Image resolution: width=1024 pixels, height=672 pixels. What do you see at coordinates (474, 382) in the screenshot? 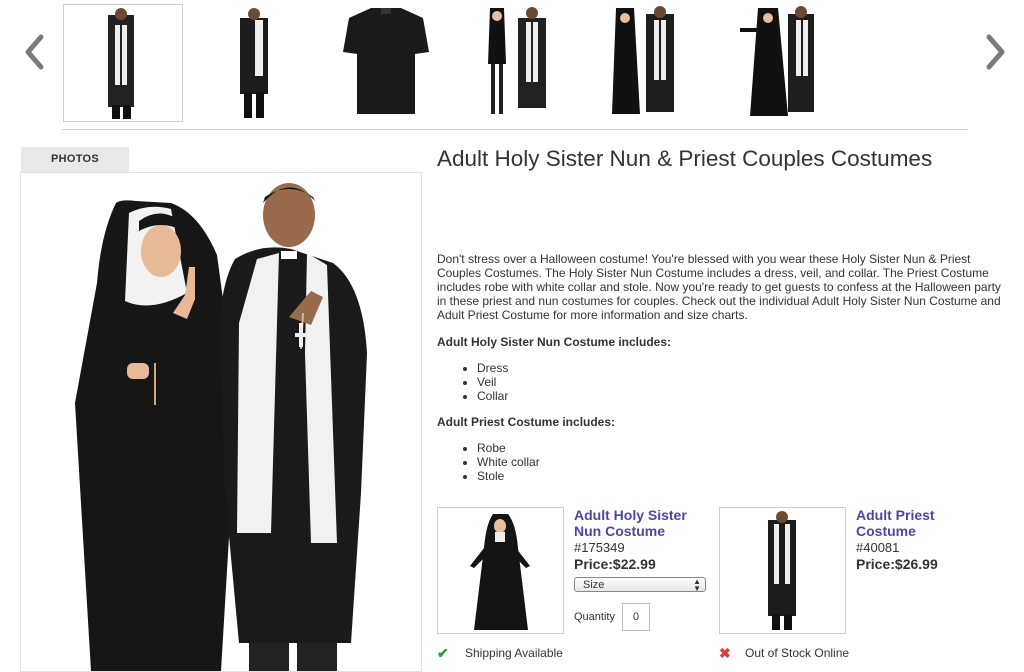
I see `nun-includes-list: Dress Veil Collar` at bounding box center [474, 382].